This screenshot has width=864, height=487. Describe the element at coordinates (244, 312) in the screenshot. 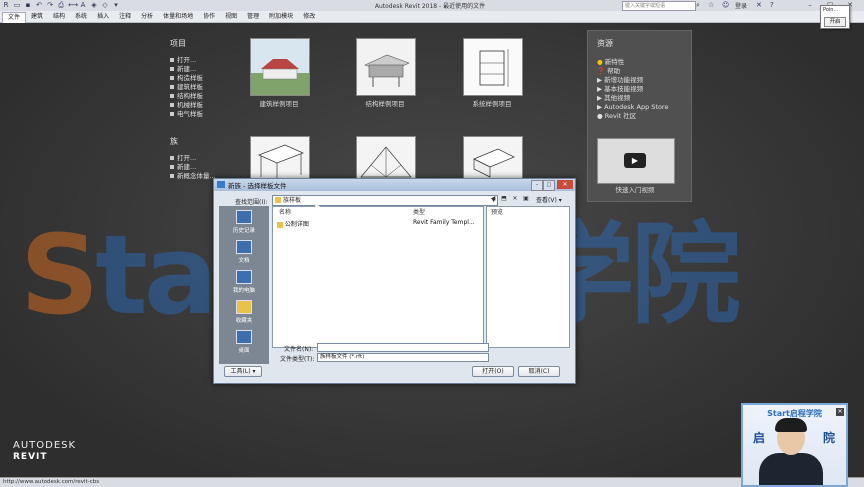

I see `place-favorites: 收藏夹` at that location.